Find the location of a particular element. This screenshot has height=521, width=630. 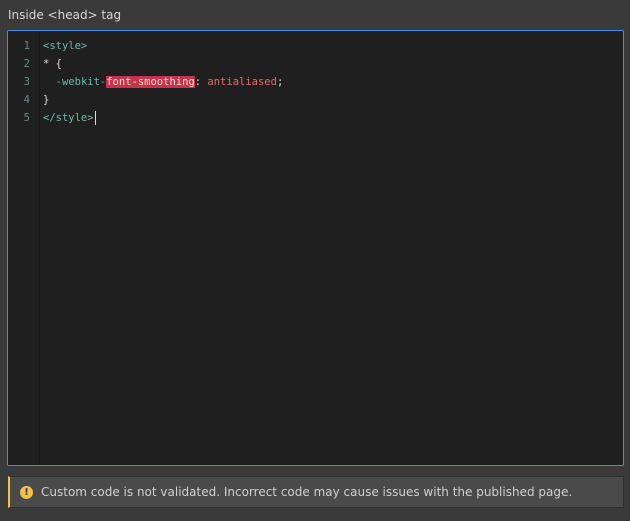

line-number: 3 is located at coordinates (26, 82).